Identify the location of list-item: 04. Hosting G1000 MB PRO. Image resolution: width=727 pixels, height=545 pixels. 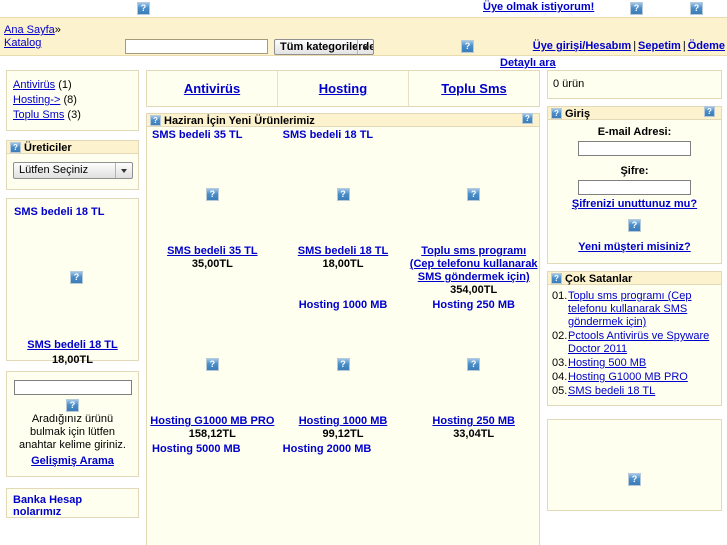
(634, 377).